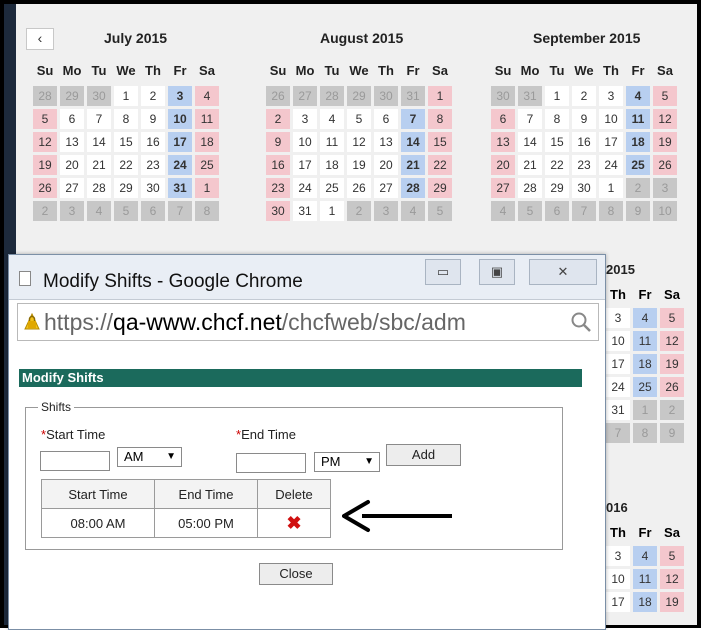 The image size is (701, 630). What do you see at coordinates (563, 272) in the screenshot?
I see `close-window-button: ✕` at bounding box center [563, 272].